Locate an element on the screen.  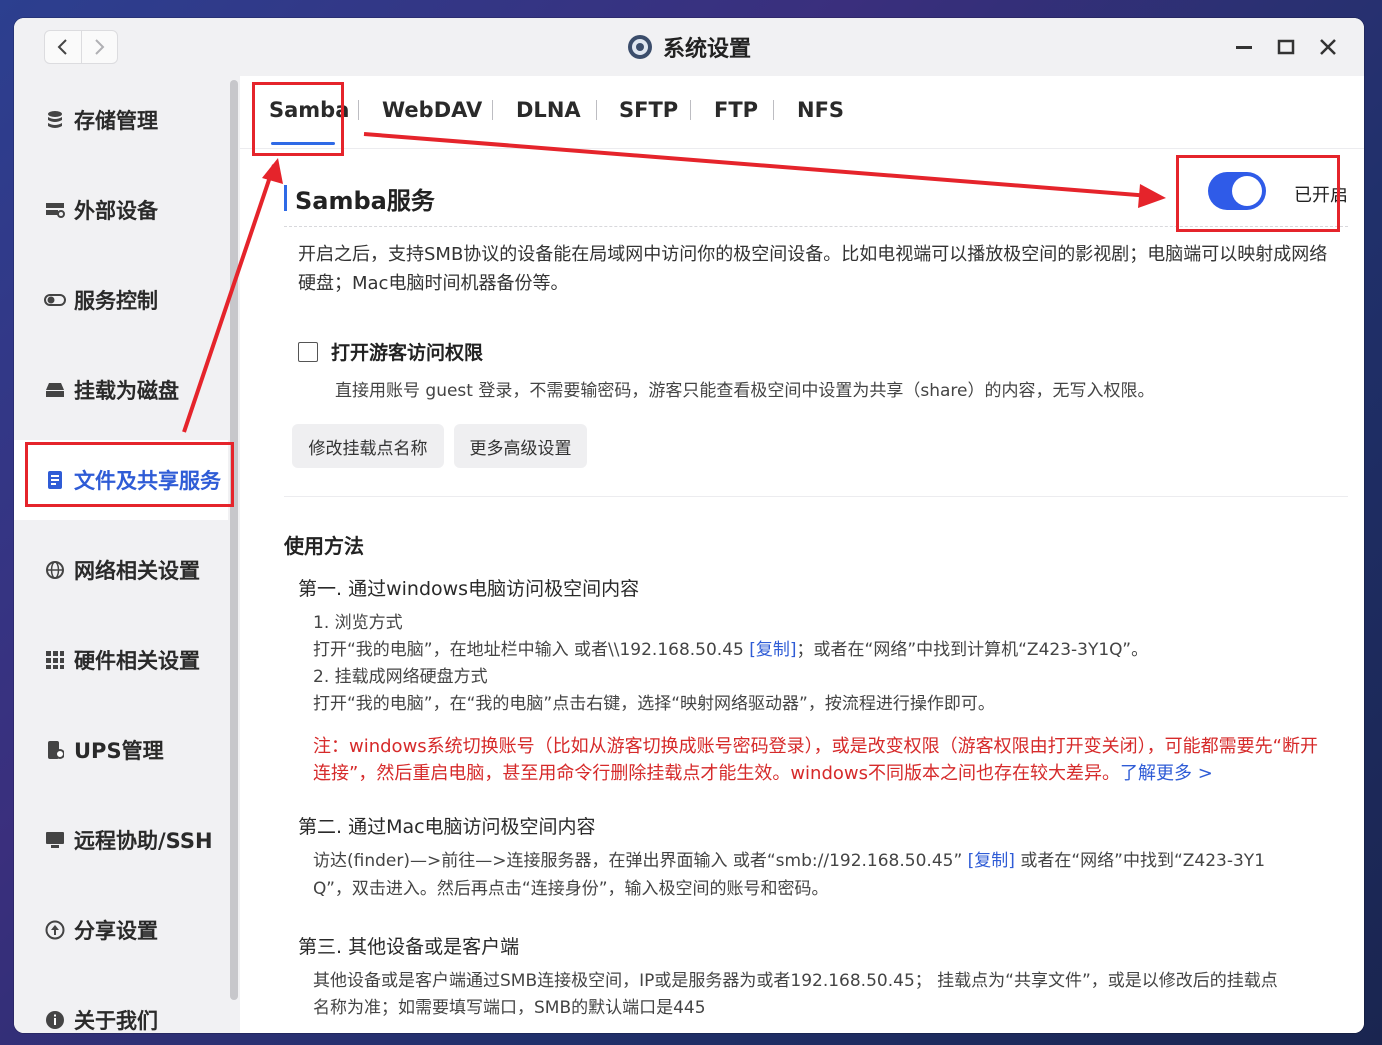
sidebar-item-mount-disk: 挂载为磁盘 is located at coordinates (121, 390).